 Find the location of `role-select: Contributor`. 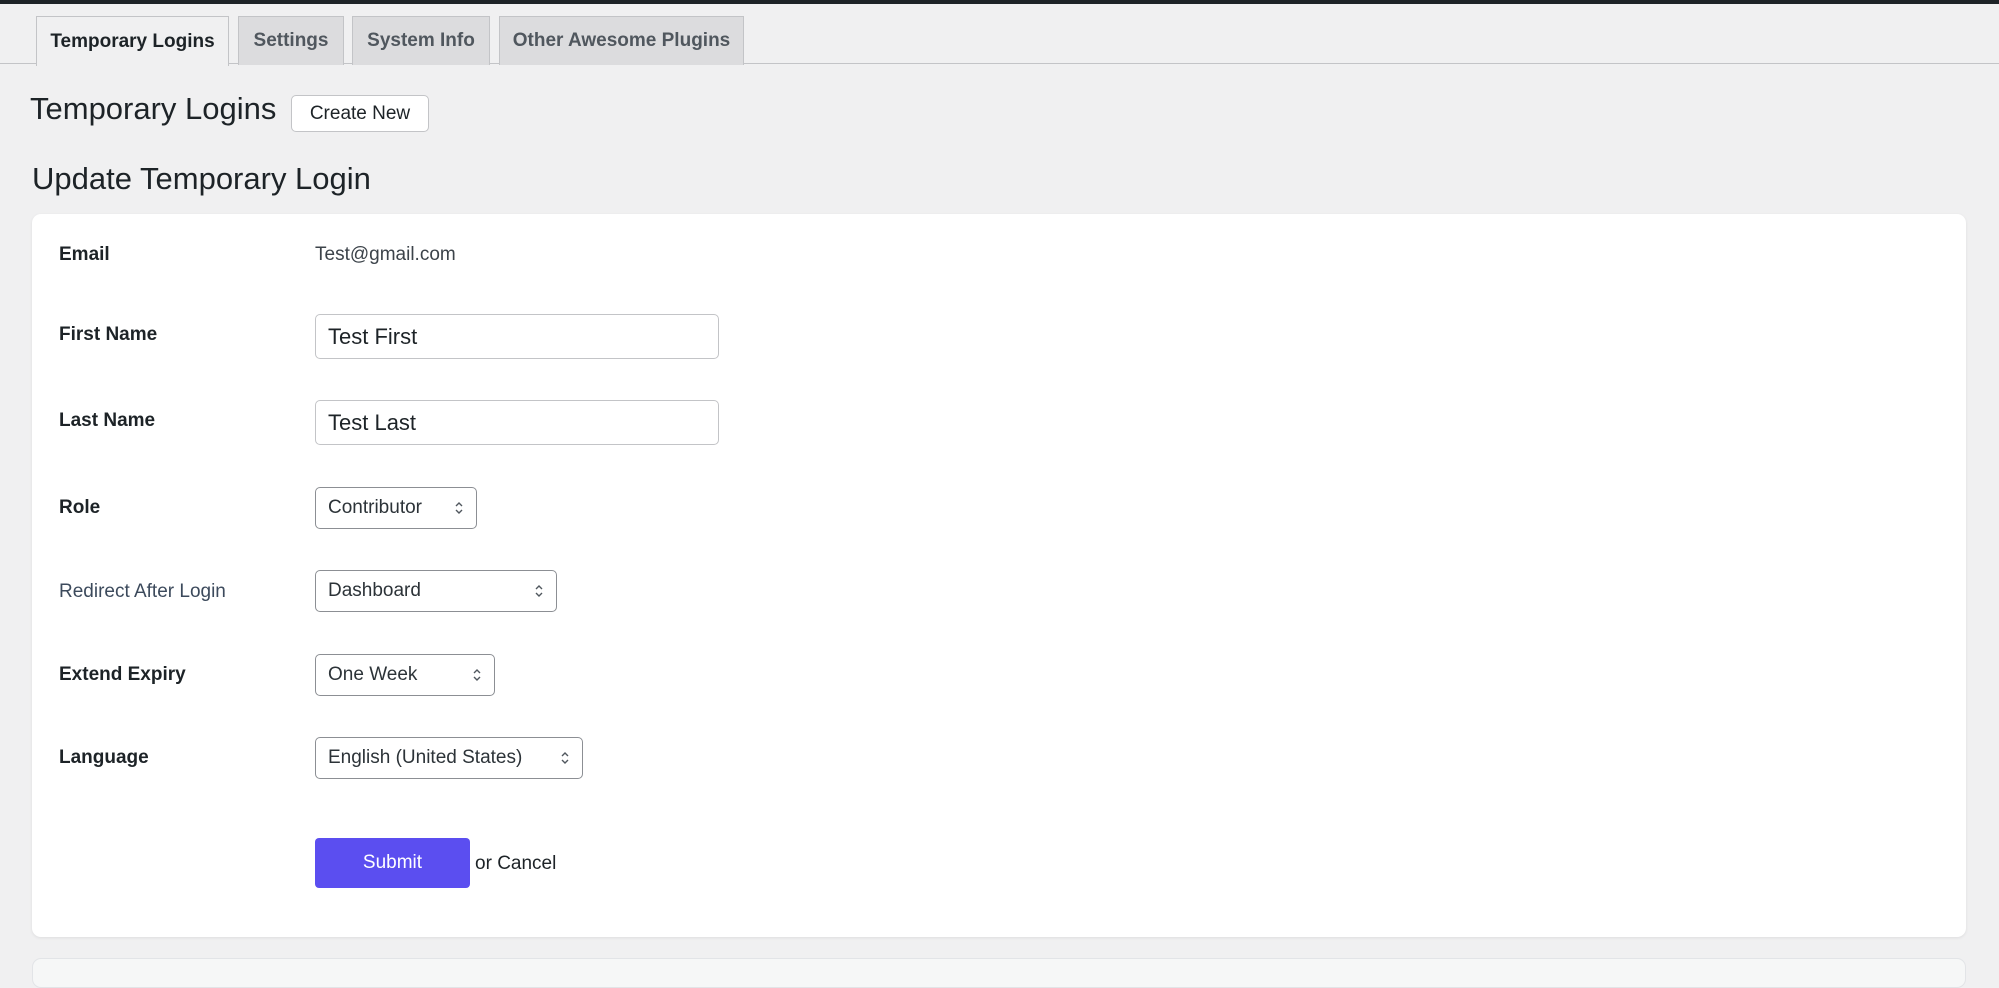

role-select: Contributor is located at coordinates (396, 508).